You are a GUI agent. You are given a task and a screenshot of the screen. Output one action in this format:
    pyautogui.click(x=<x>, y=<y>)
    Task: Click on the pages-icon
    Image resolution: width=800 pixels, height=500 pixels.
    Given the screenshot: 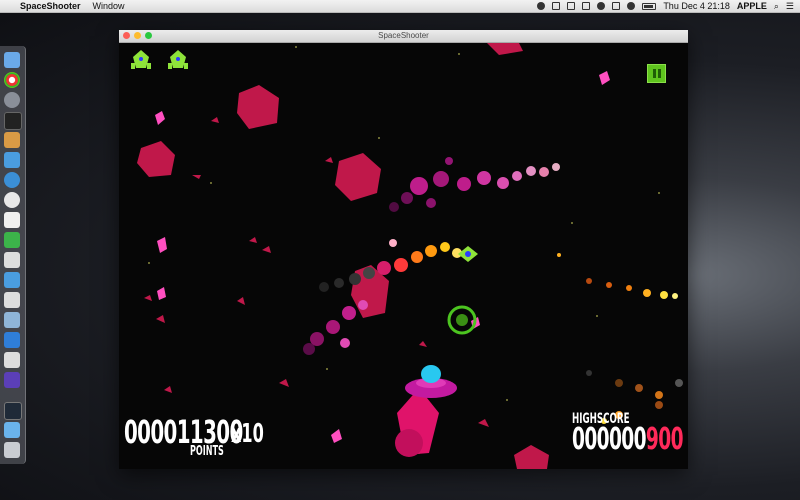 What is the action you would take?
    pyautogui.click(x=12, y=220)
    